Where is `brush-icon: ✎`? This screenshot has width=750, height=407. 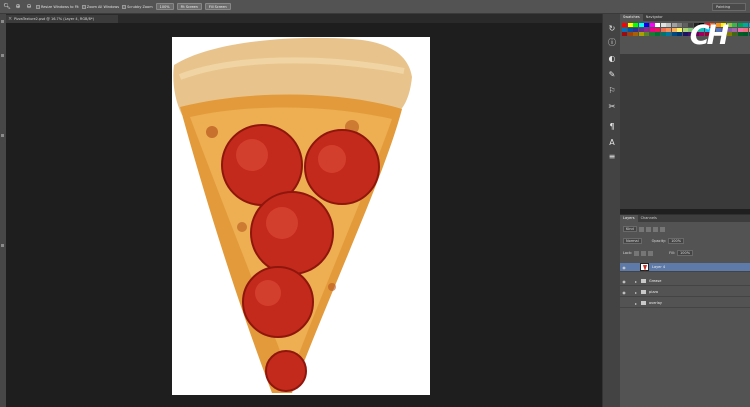
brush-icon: ✎ is located at coordinates (612, 75).